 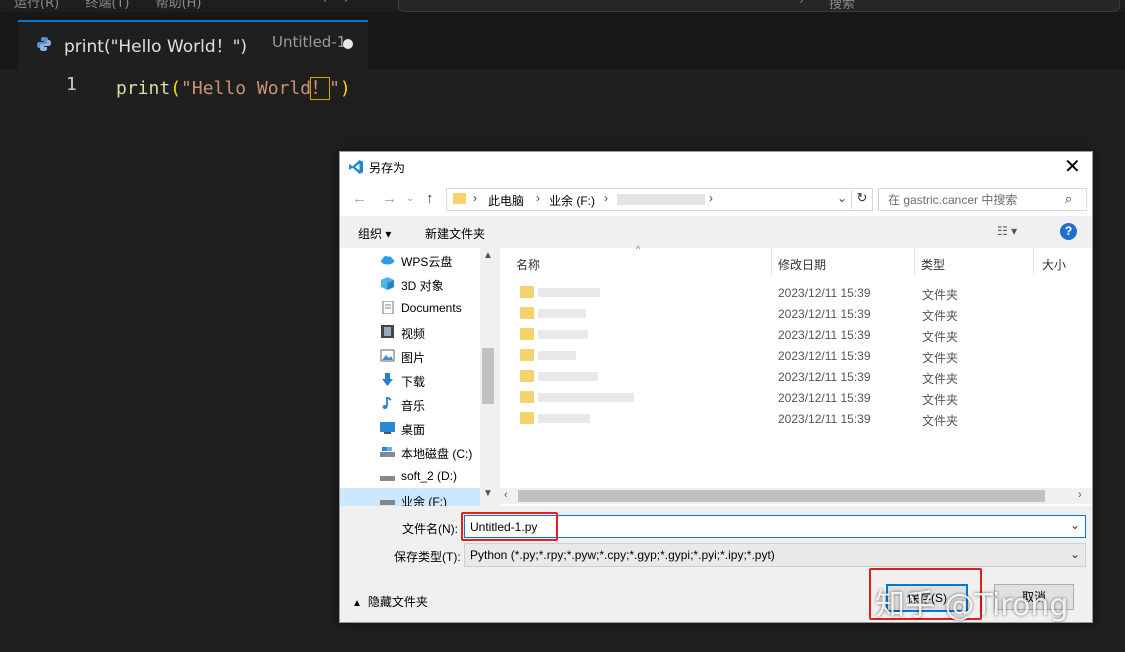 What do you see at coordinates (374, 233) in the screenshot?
I see `organize-button: 组织 ▾` at bounding box center [374, 233].